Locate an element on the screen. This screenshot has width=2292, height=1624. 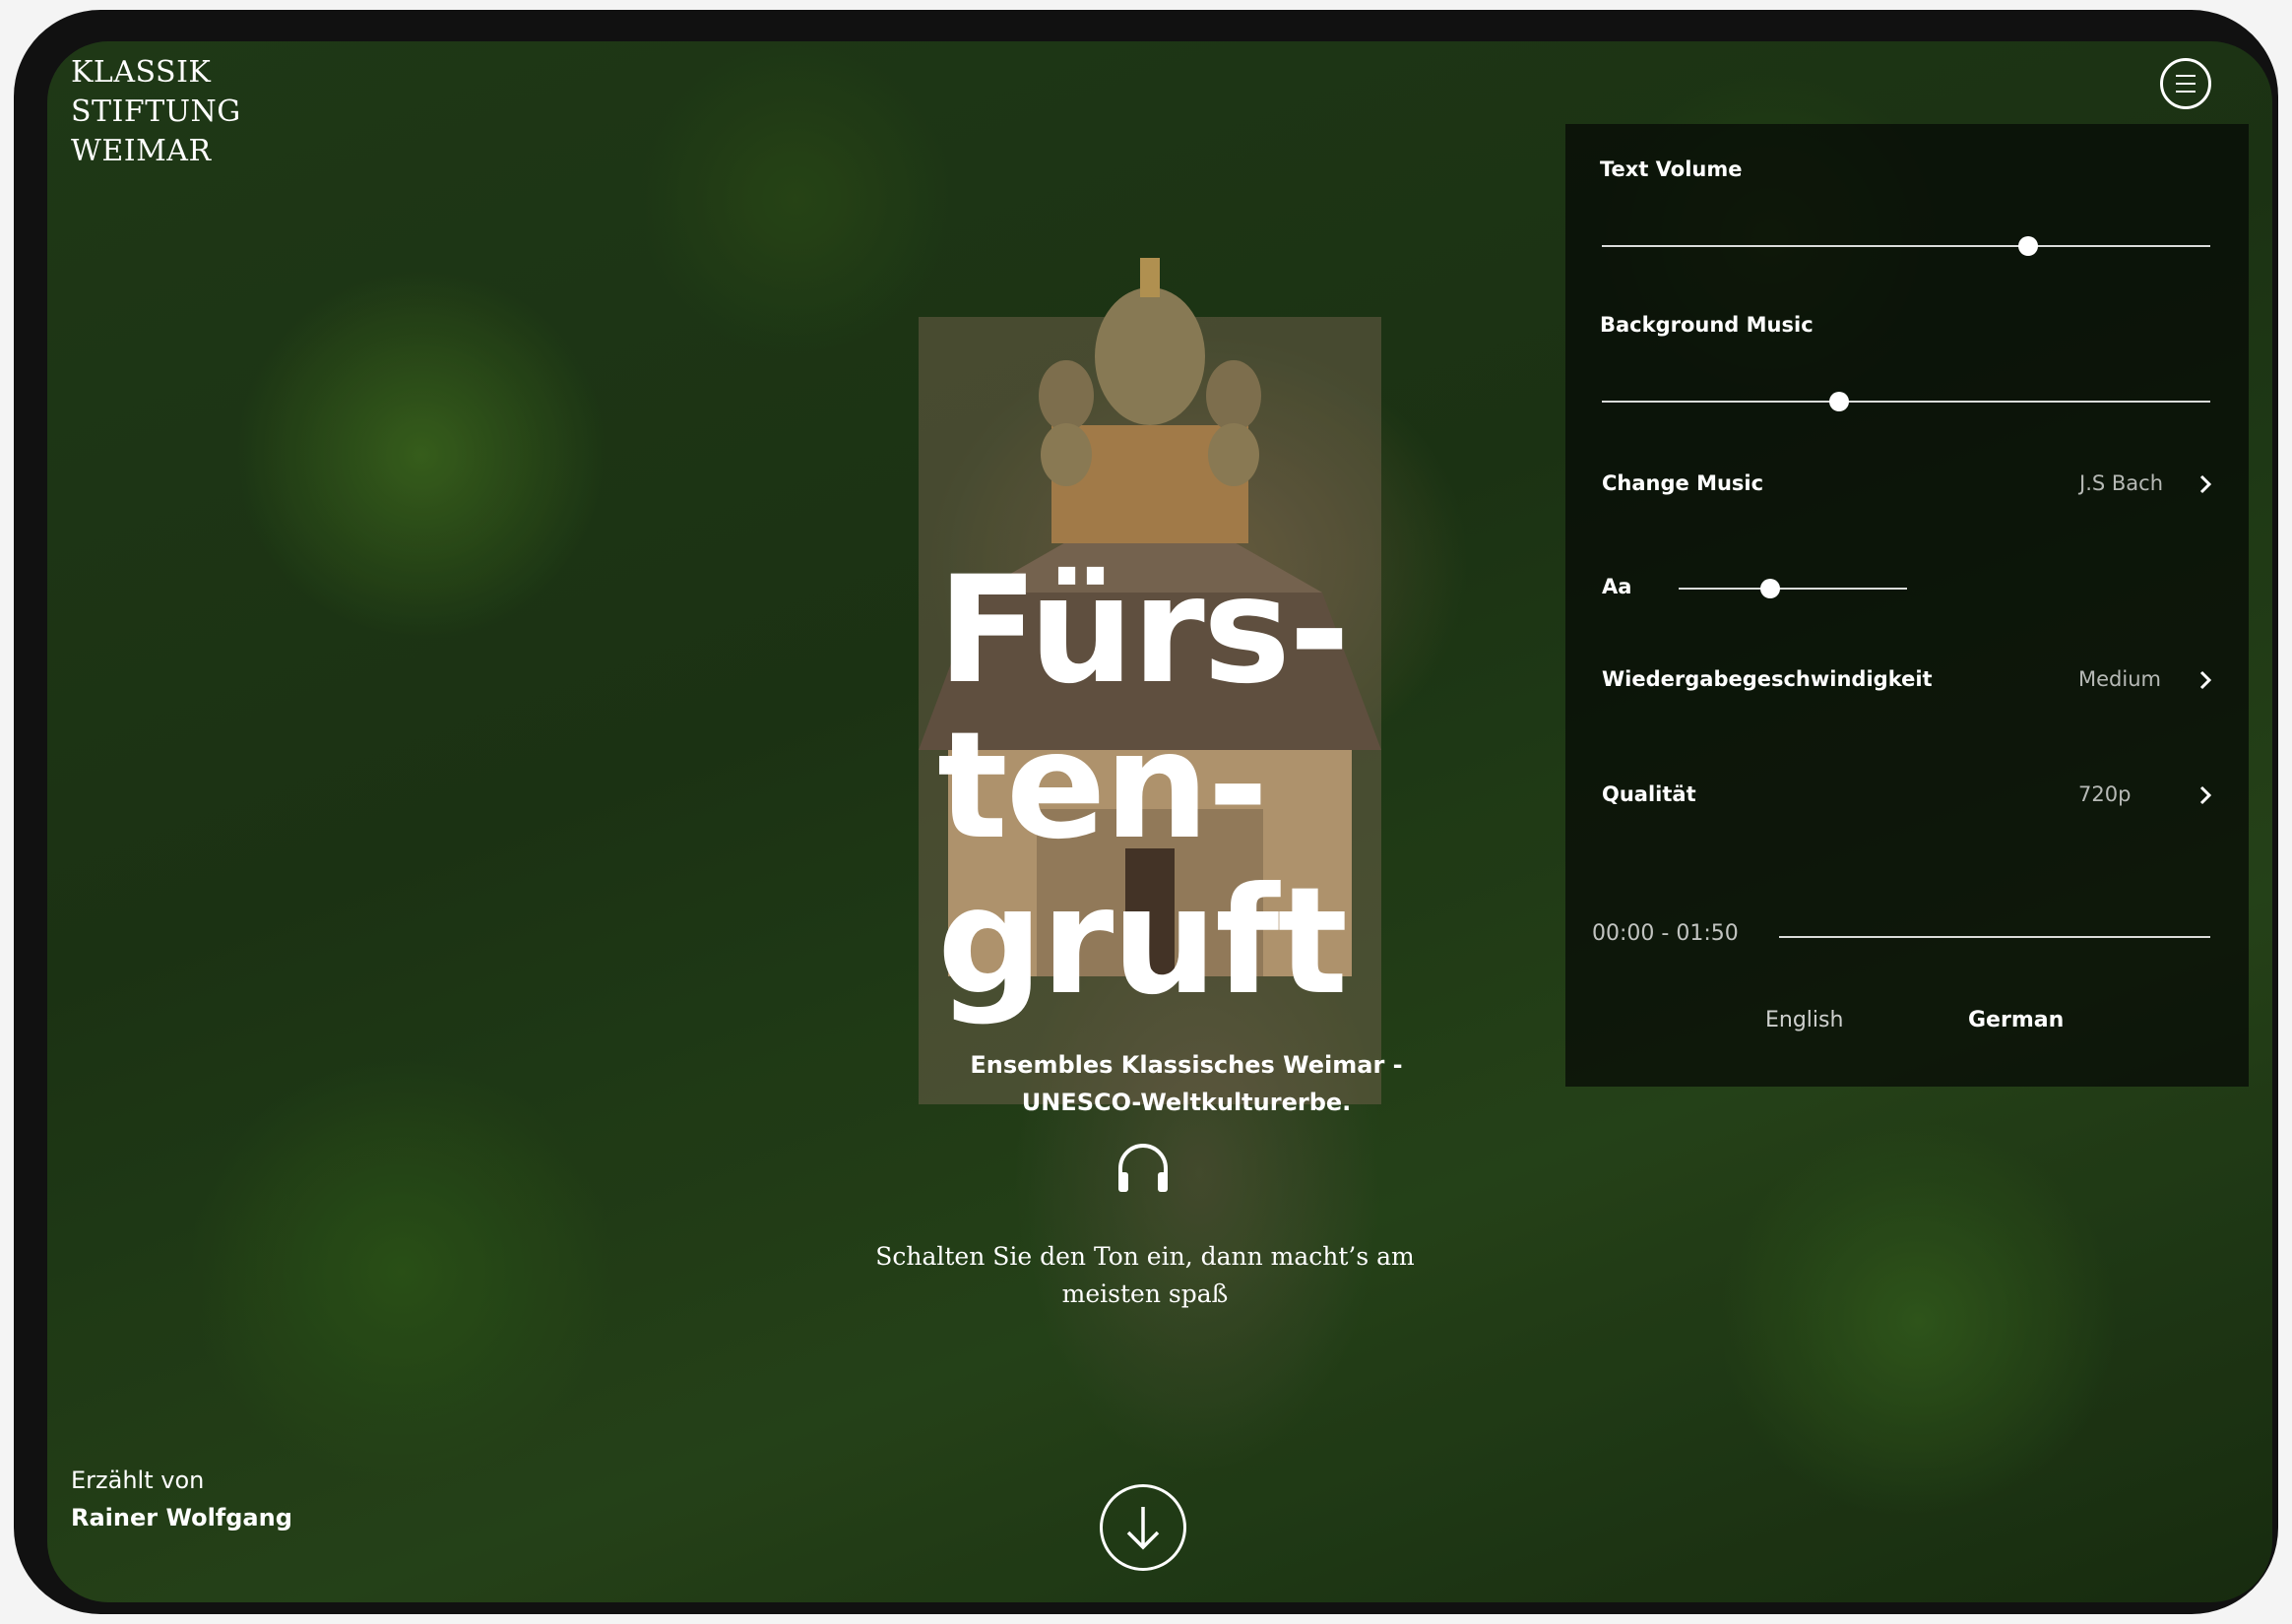
font-size-label: Aa is located at coordinates (1617, 586).